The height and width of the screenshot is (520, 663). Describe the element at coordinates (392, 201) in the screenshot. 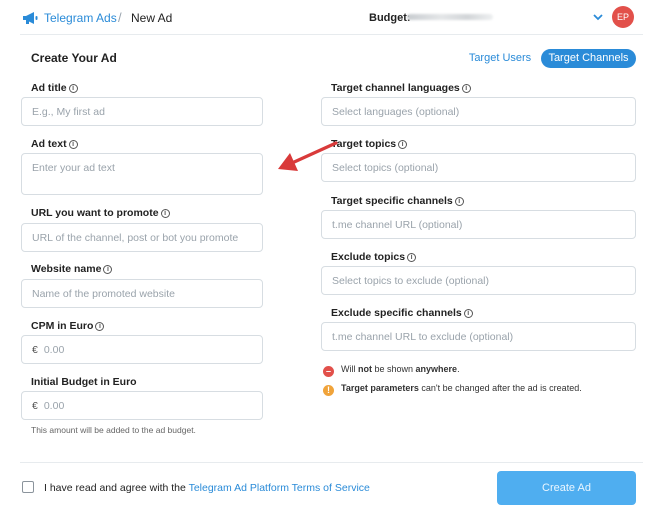

I see `specific-channels-label-text: Target specific channels` at that location.